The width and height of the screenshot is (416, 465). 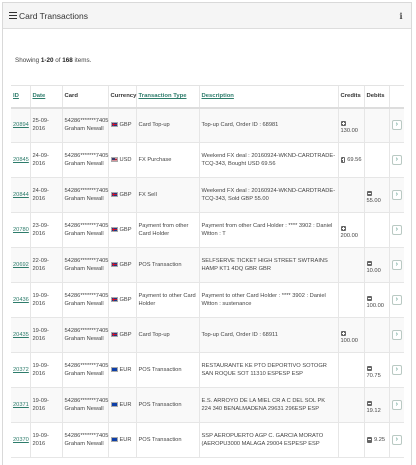 What do you see at coordinates (21, 265) in the screenshot?
I see `transaction-id-link: 20692` at bounding box center [21, 265].